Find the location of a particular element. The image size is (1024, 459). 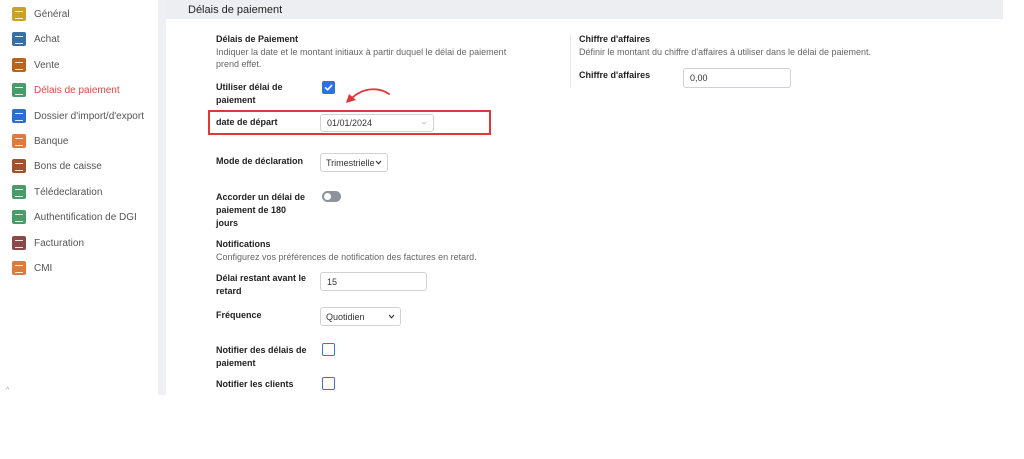

remaining-label-2: retard is located at coordinates (229, 291).